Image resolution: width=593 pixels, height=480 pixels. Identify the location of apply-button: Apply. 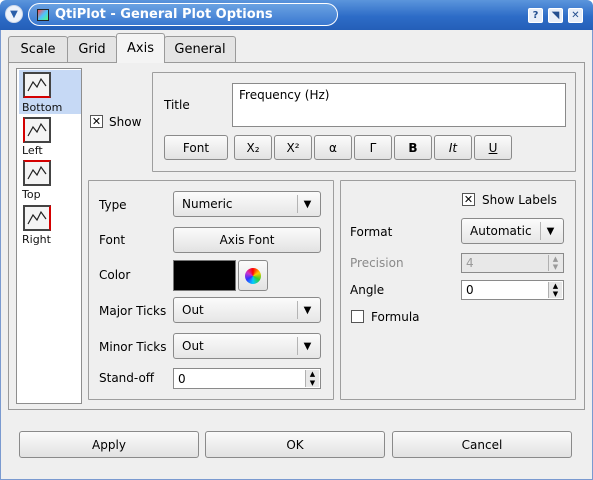
(109, 444).